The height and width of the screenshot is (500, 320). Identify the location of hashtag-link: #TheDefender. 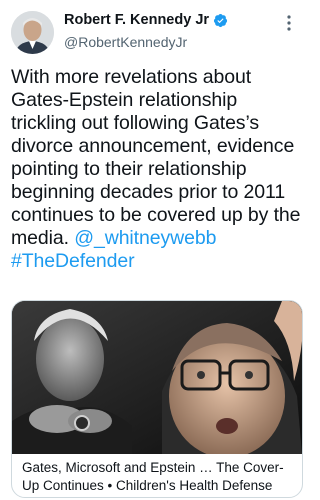
(73, 261).